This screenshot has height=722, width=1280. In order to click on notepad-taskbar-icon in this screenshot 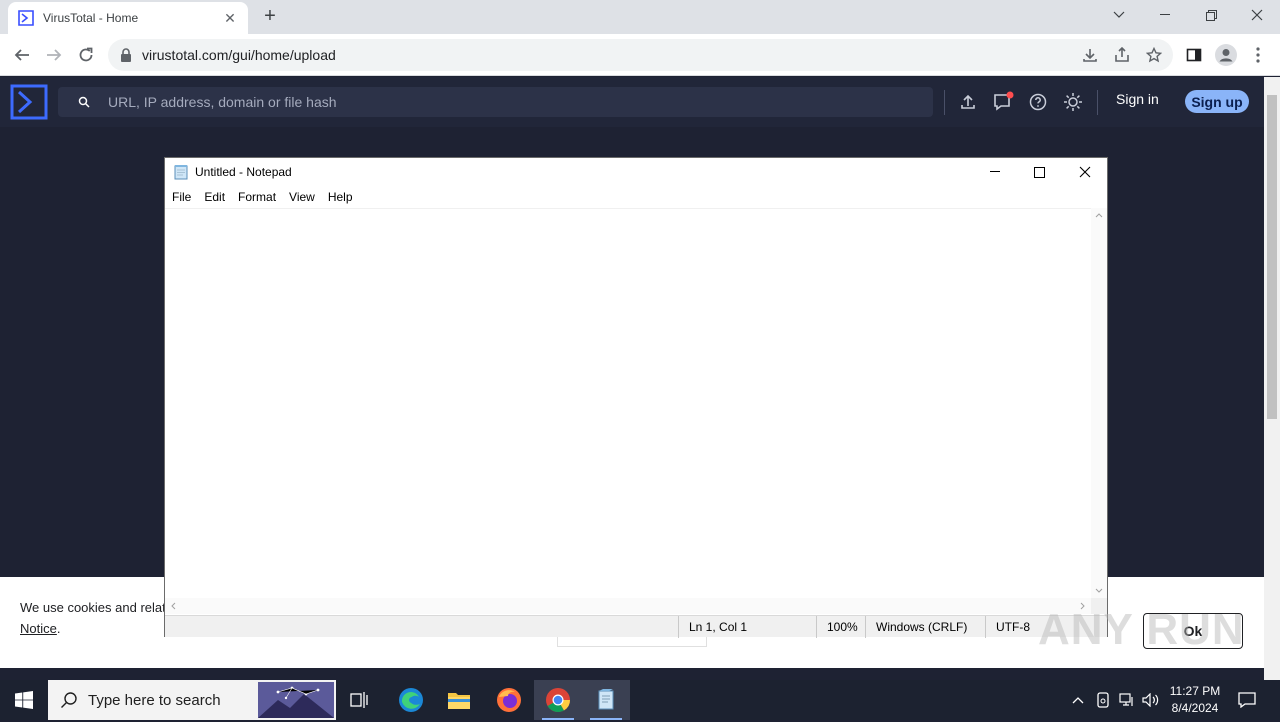, I will do `click(606, 700)`.